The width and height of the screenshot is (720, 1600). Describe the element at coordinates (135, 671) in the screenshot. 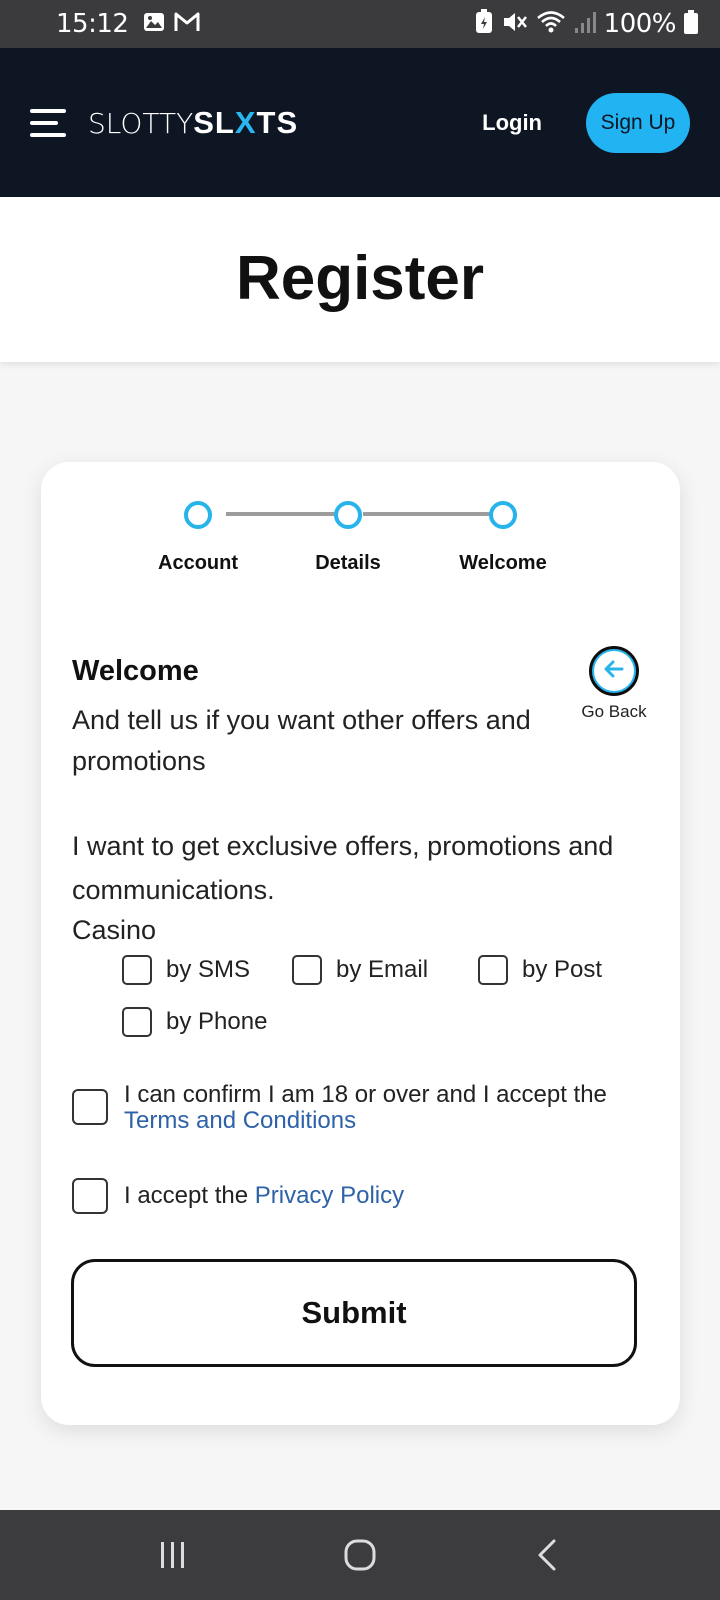

I see `section-heading: Welcome` at that location.